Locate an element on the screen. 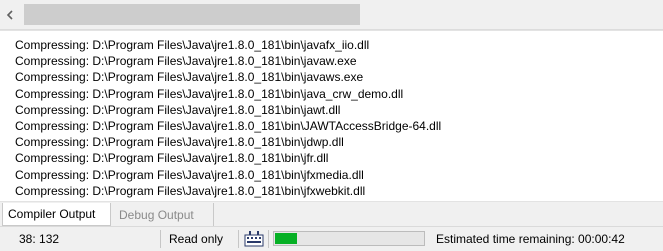  tab-compiler-output: Compiler Output is located at coordinates (56, 214).